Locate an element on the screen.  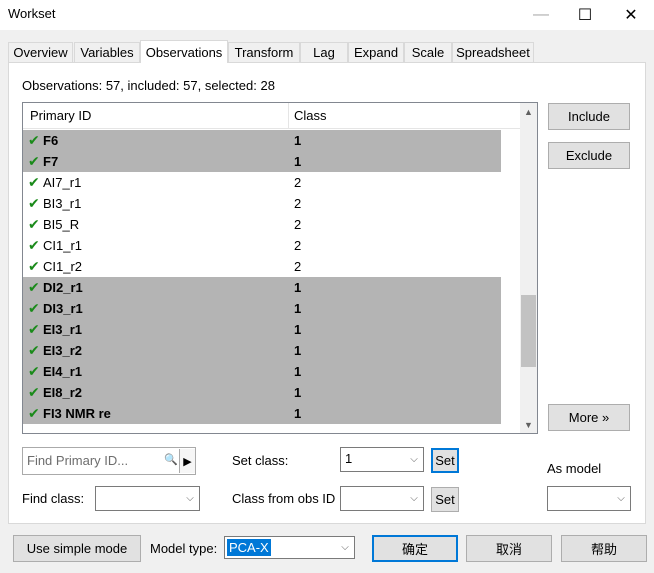
list-row: ✔ BI5_R 2 is located at coordinates (262, 224).